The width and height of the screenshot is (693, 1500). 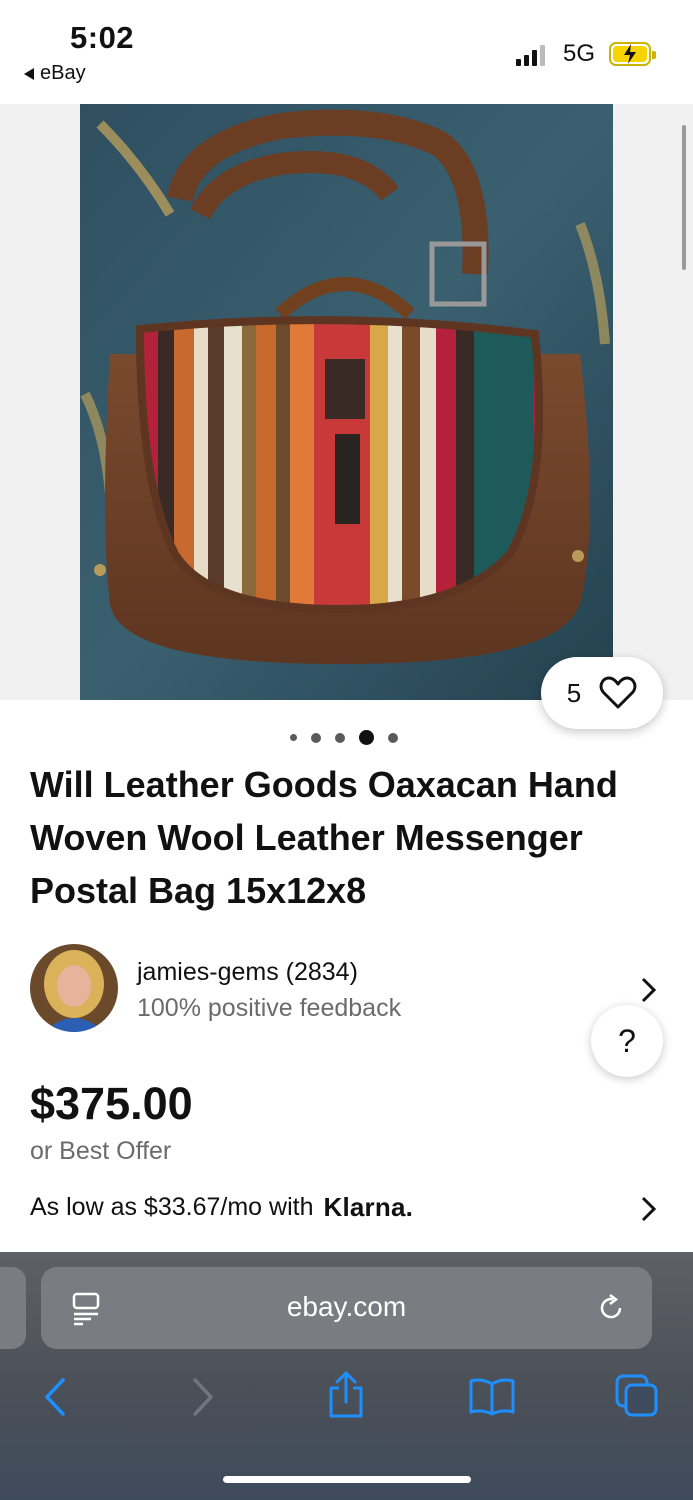 I want to click on back-app-label: eBay, so click(x=63, y=73).